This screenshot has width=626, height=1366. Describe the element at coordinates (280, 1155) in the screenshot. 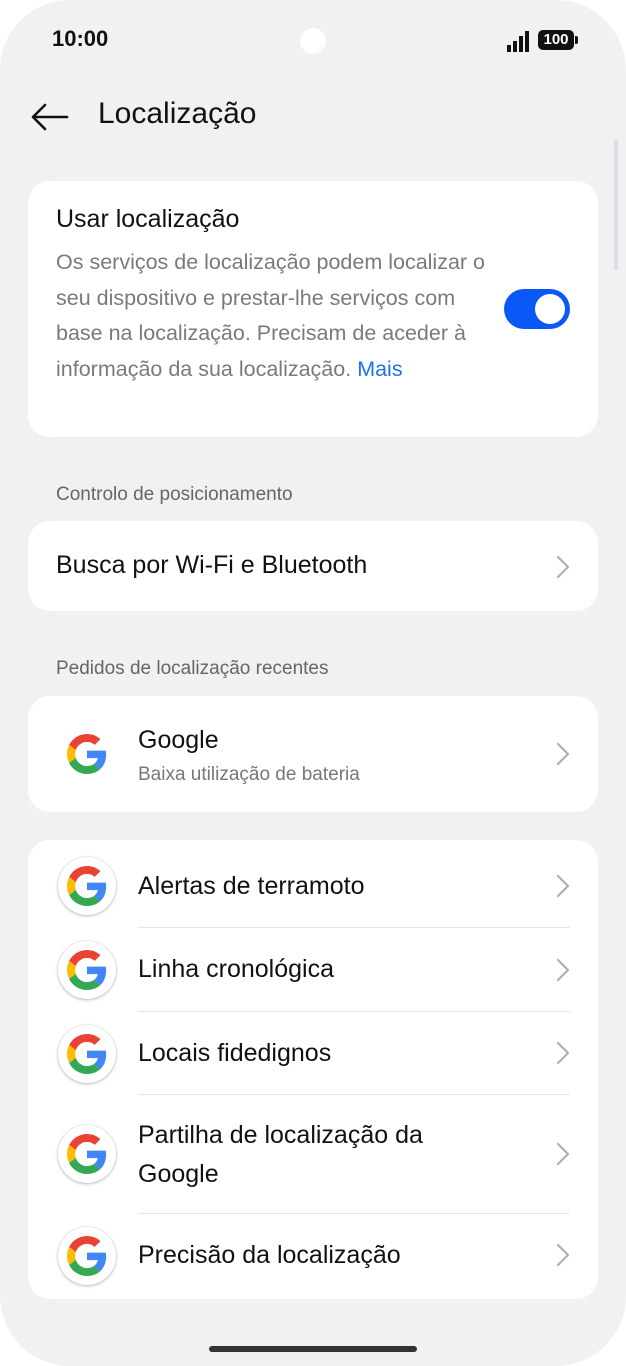

I see `list-item-label: Partilha de localização da Google` at that location.